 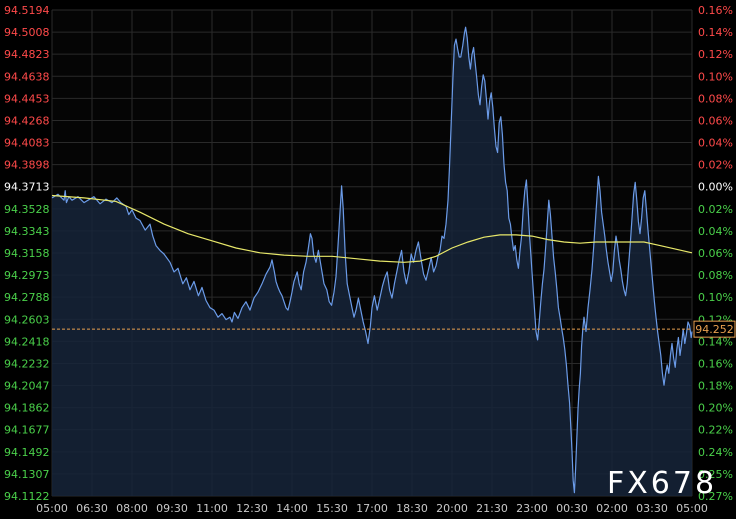 What do you see at coordinates (27, 341) in the screenshot?
I see `y-tick-label-left: 94.2418` at bounding box center [27, 341].